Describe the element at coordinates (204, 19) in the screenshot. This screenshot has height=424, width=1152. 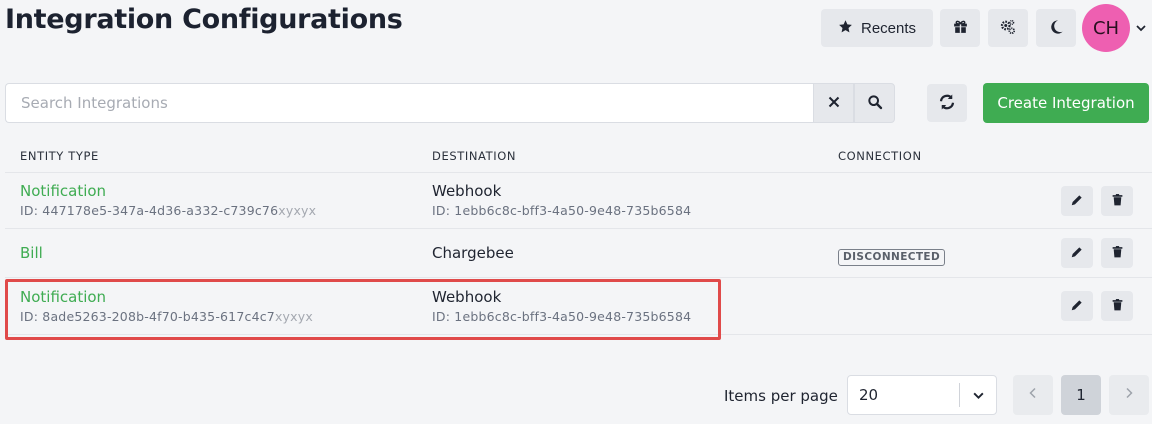
I see `page-title: Integration Configurations` at that location.